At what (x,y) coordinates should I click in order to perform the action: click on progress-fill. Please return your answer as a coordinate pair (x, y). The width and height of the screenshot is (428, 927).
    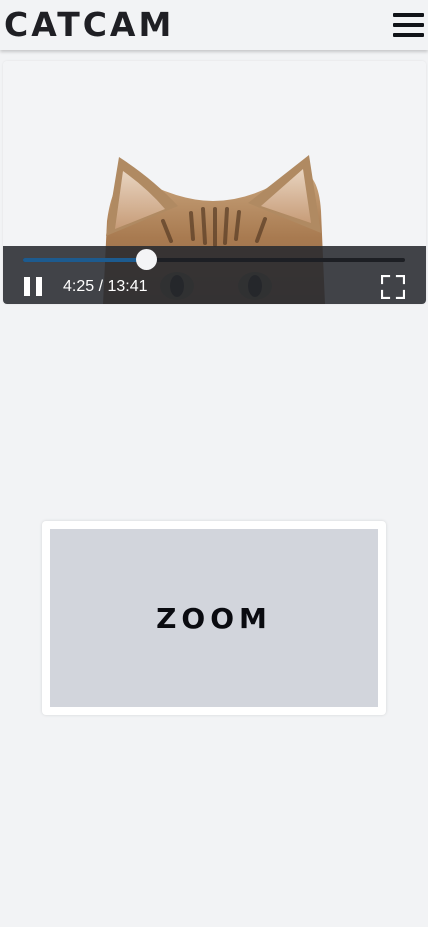
    Looking at the image, I should click on (85, 260).